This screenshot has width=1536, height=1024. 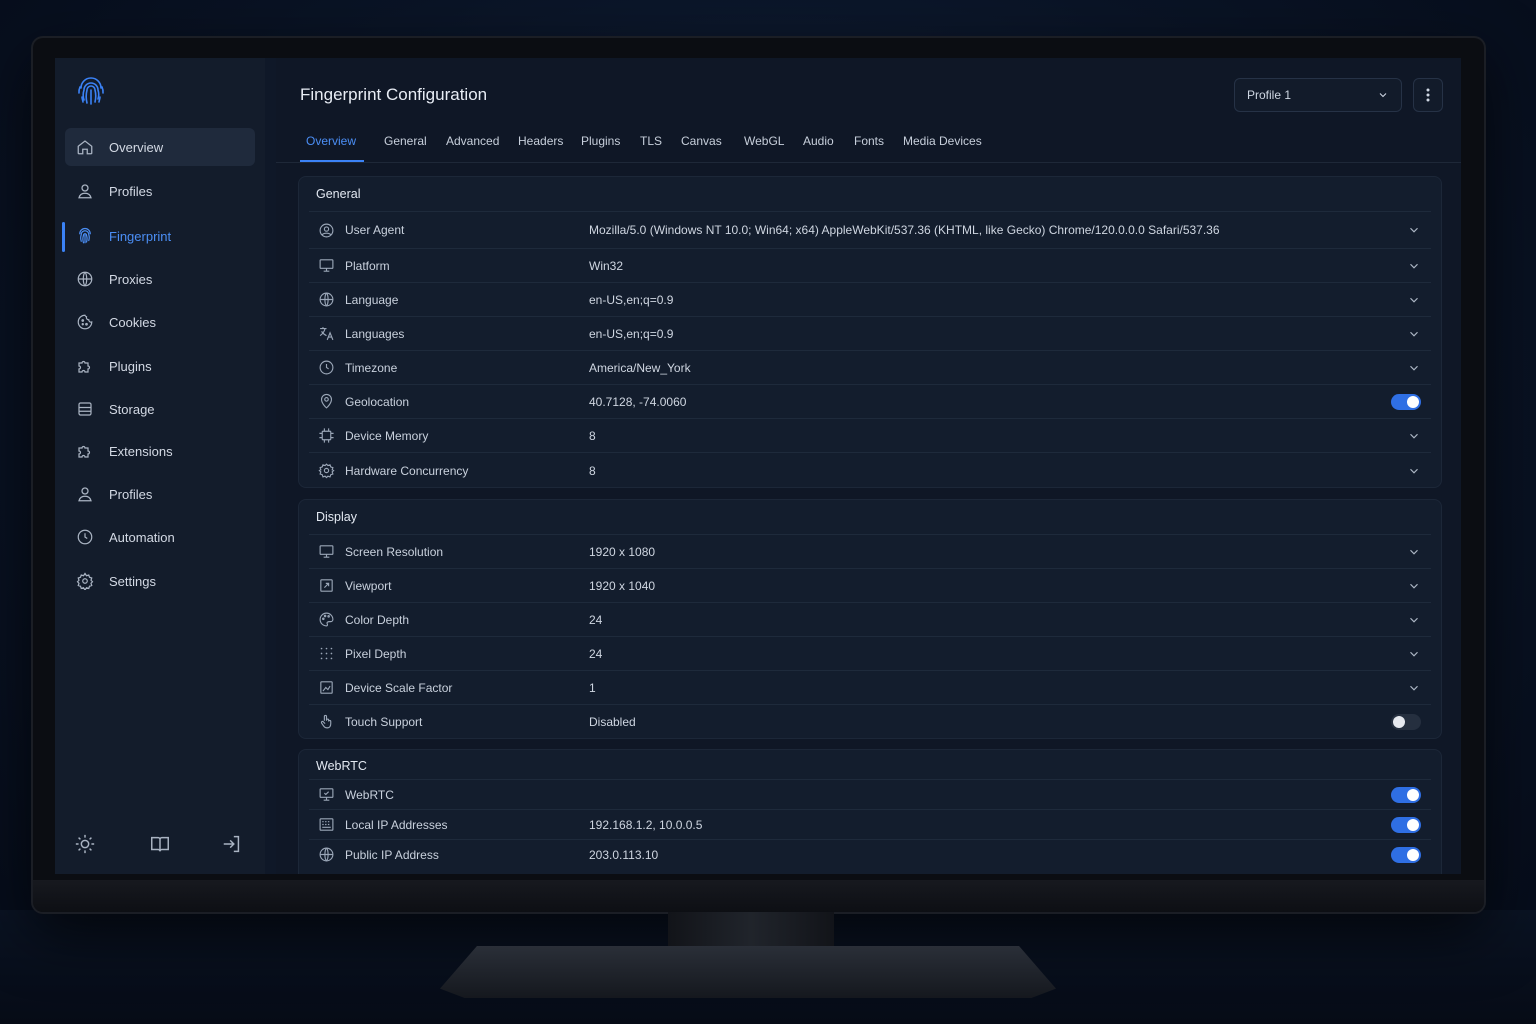 I want to click on row-label: Languages, so click(x=375, y=333).